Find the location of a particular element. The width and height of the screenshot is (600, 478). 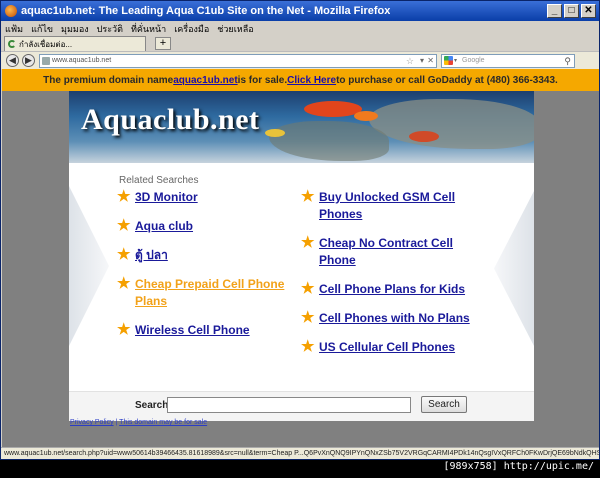

url-dropdown-icon: ▾ is located at coordinates (422, 61).